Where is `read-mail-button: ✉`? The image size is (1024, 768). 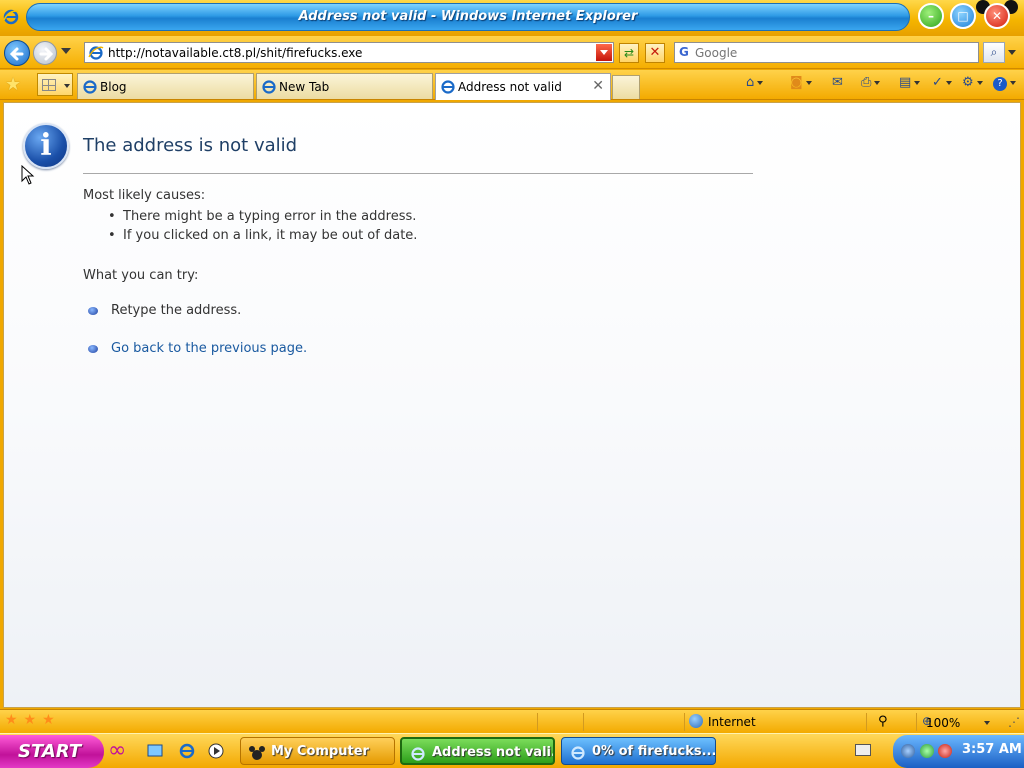 read-mail-button: ✉ is located at coordinates (837, 85).